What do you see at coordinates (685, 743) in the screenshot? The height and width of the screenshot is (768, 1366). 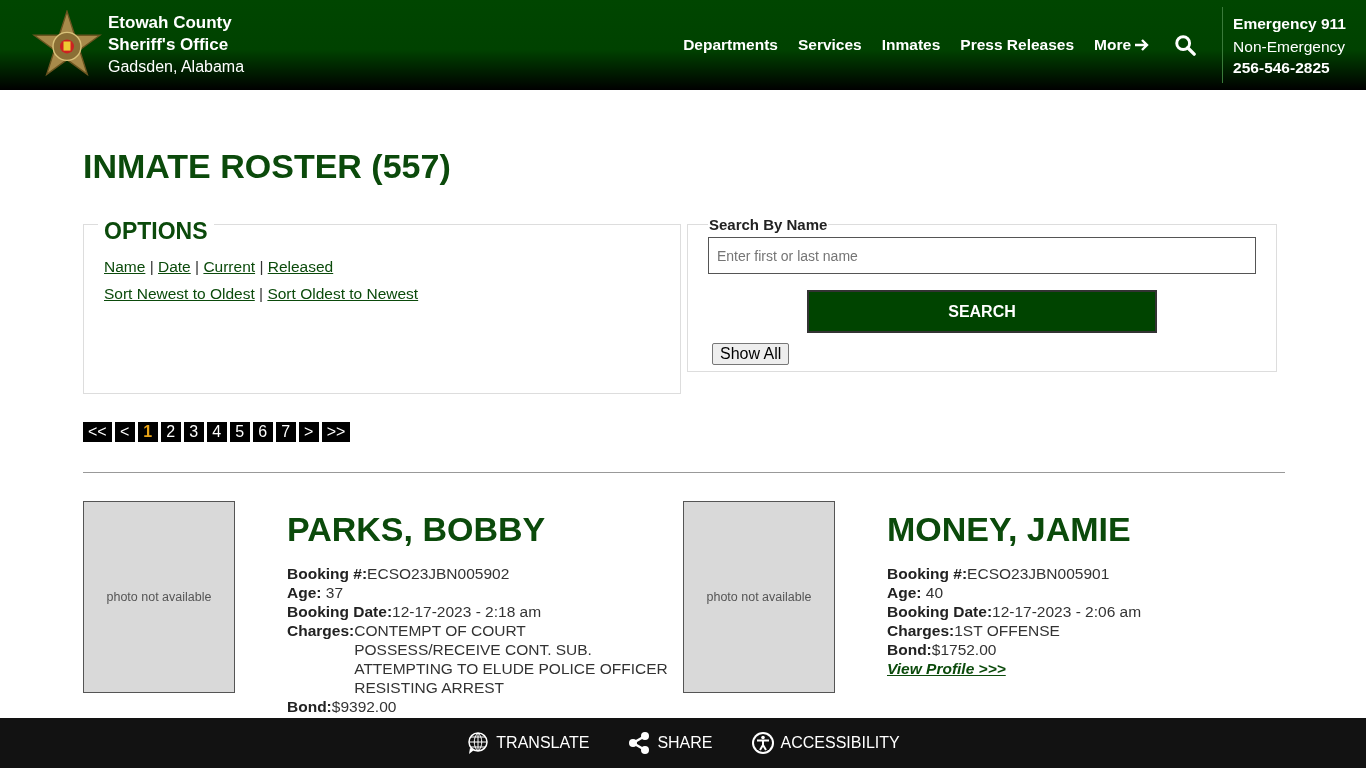 I see `footer-link: SHARE` at bounding box center [685, 743].